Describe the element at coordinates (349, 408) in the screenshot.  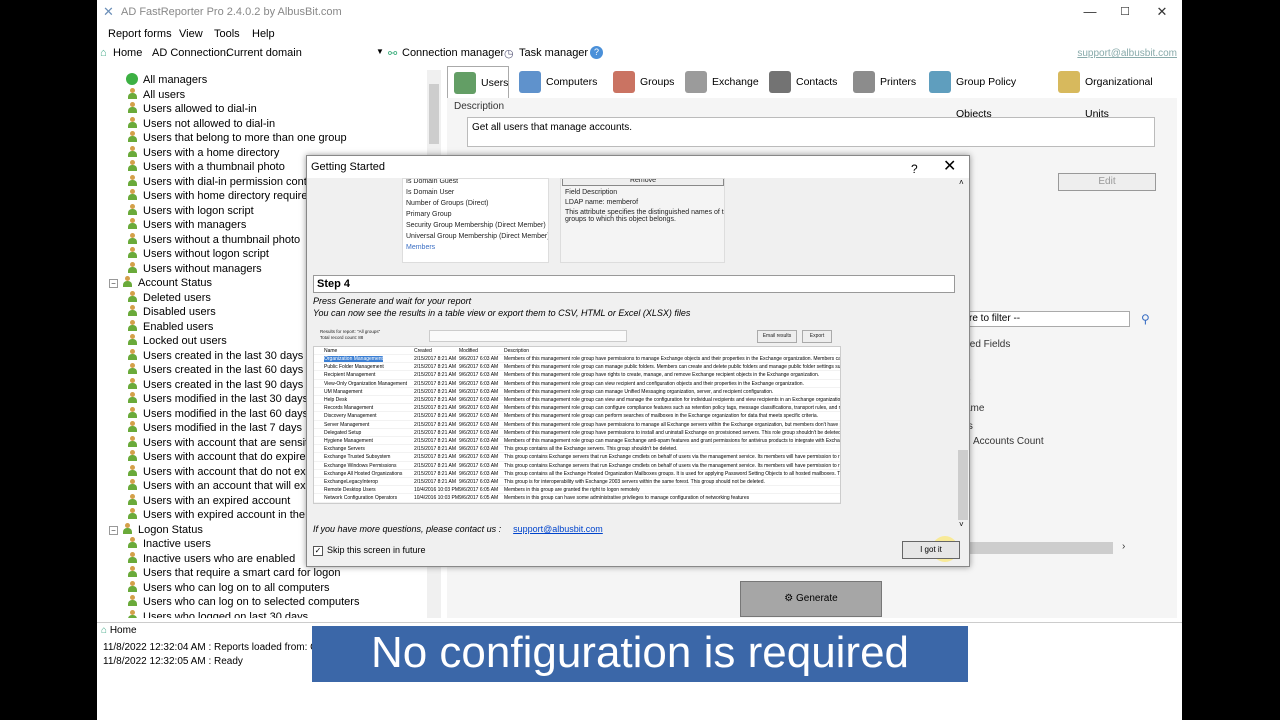
I see `sample-table-cell: Records Management` at that location.